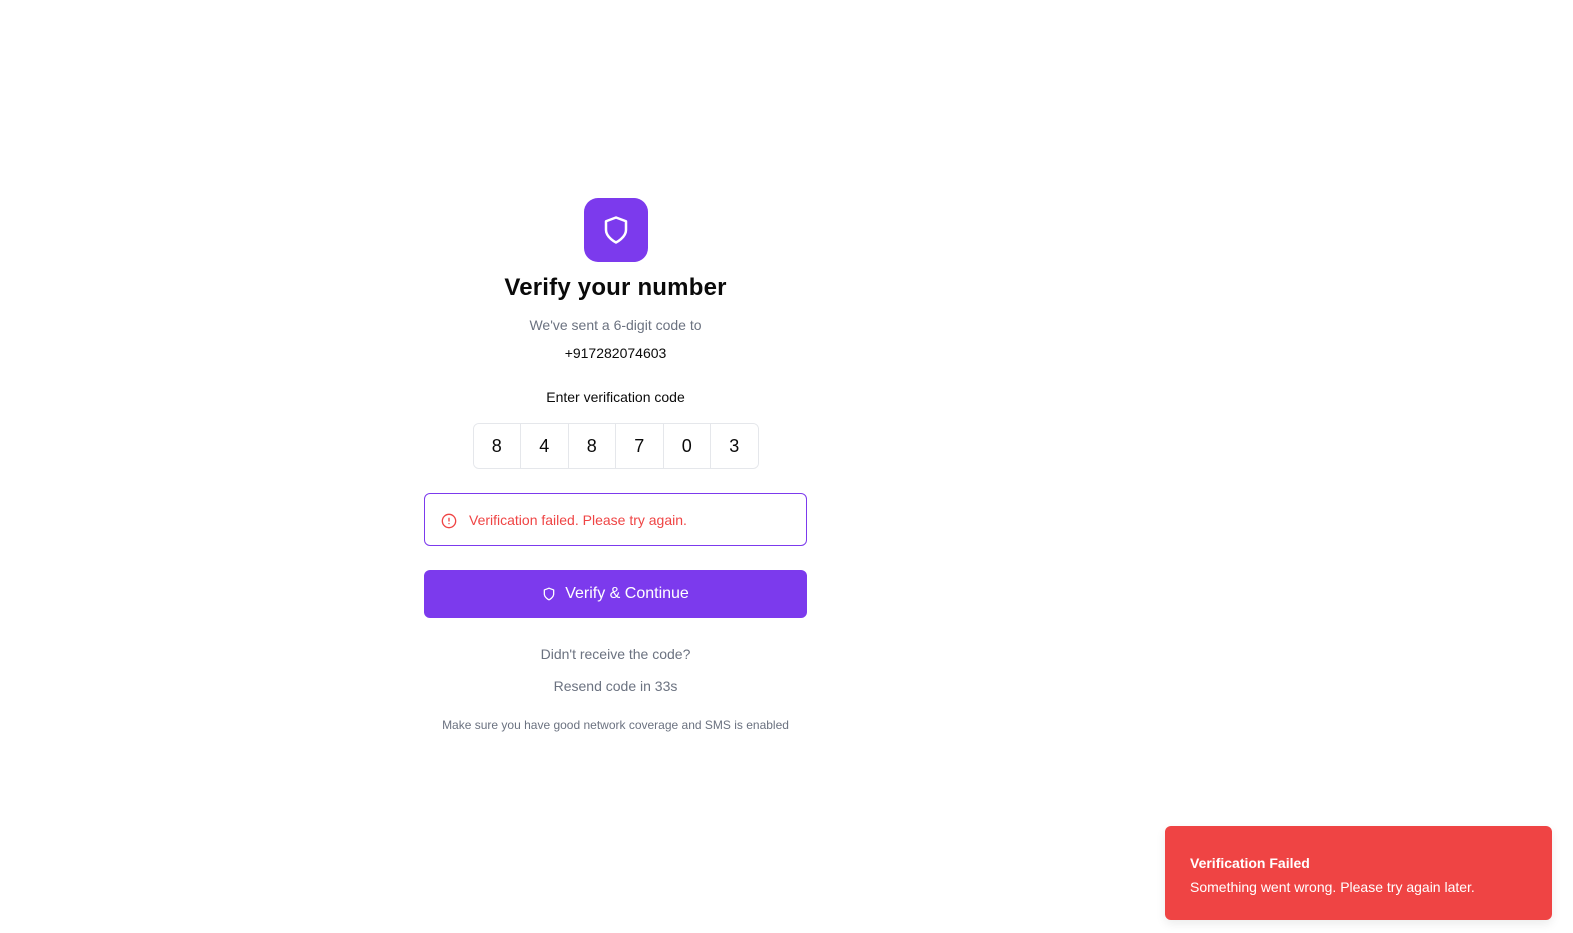  I want to click on no-code-text: Didn't receive the code?, so click(615, 654).